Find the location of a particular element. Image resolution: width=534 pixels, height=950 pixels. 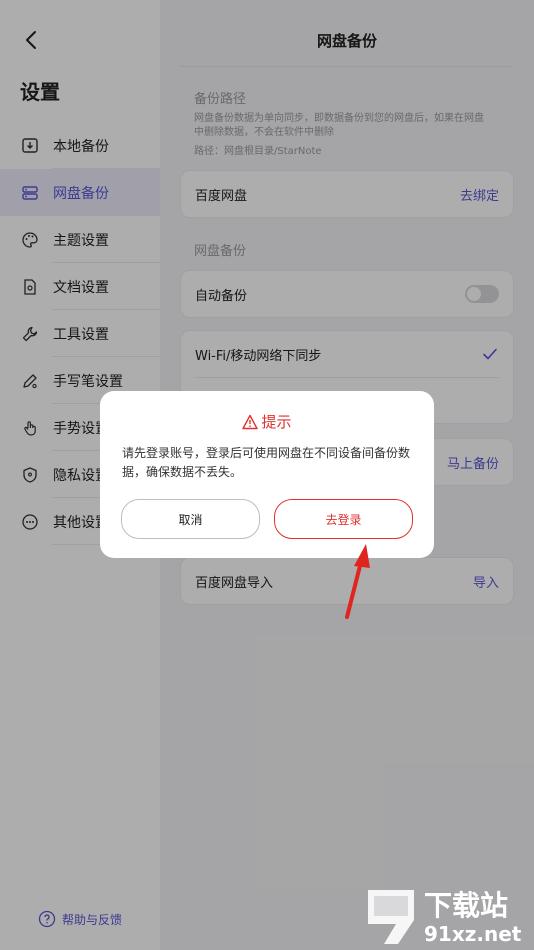

watermark-site: 91xz.net is located at coordinates (473, 934).